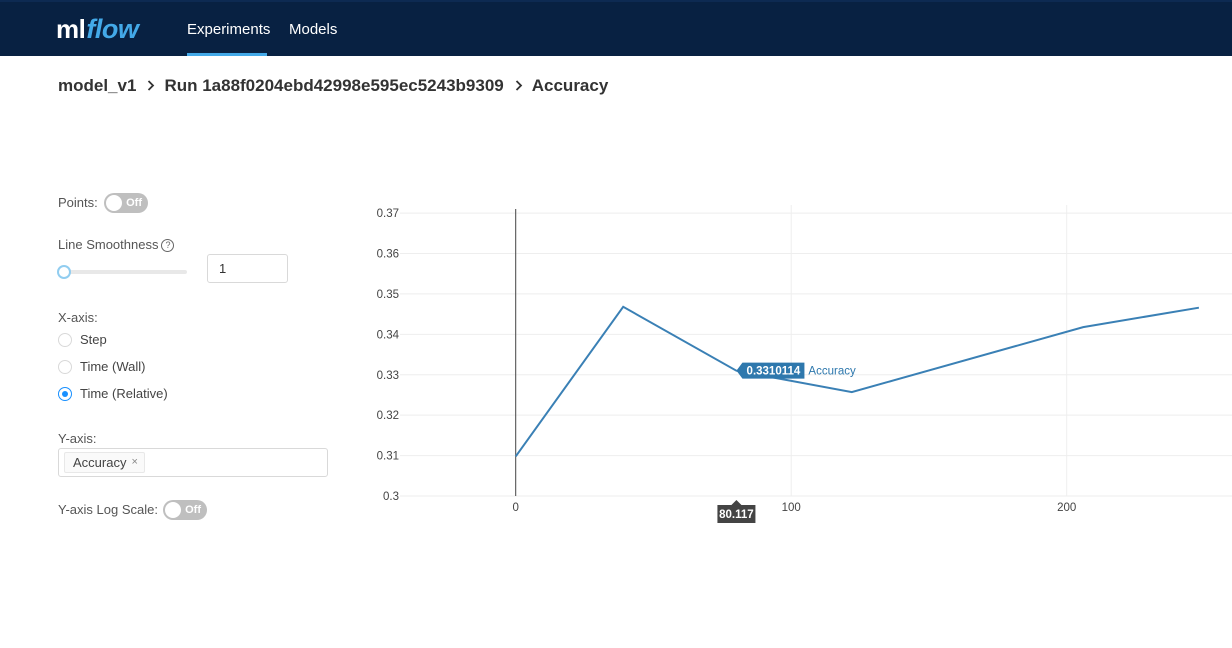  What do you see at coordinates (388, 335) in the screenshot?
I see `y-tick-label: 0.34` at bounding box center [388, 335].